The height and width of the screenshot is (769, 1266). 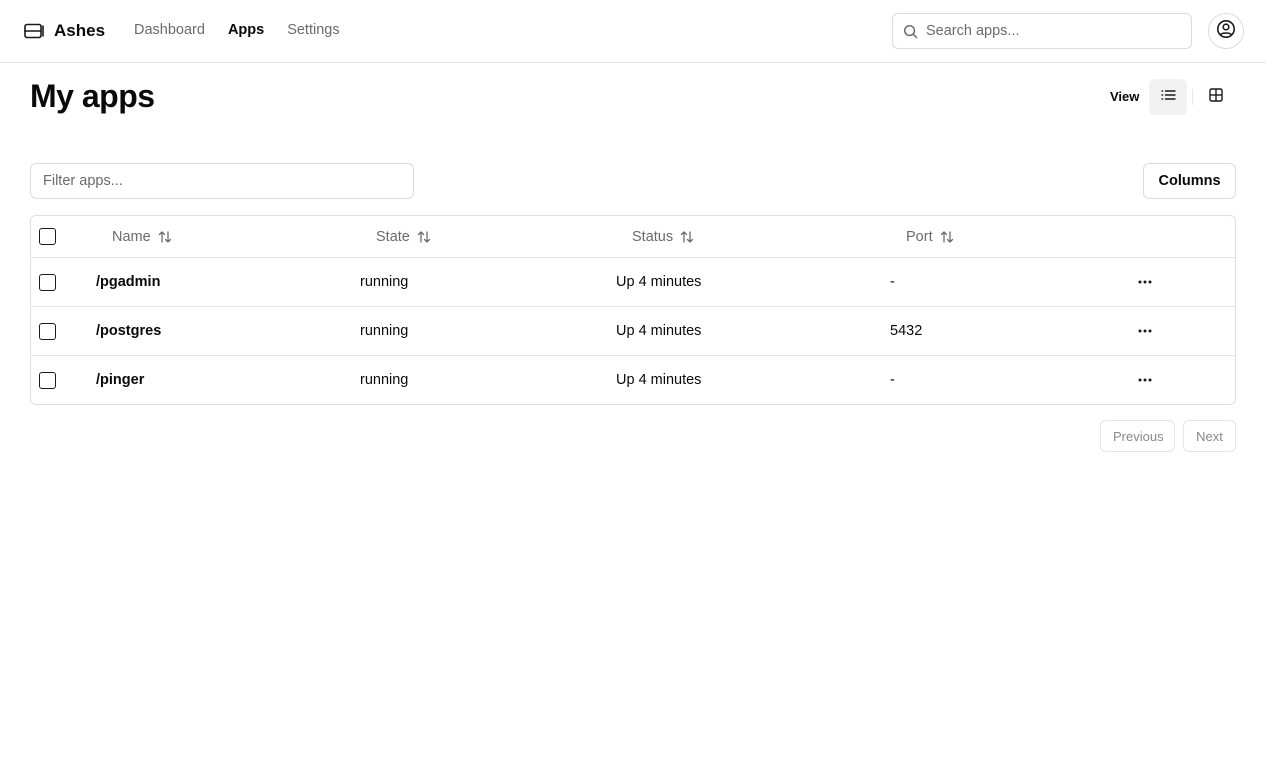 I want to click on app-name: Ashes, so click(x=80, y=30).